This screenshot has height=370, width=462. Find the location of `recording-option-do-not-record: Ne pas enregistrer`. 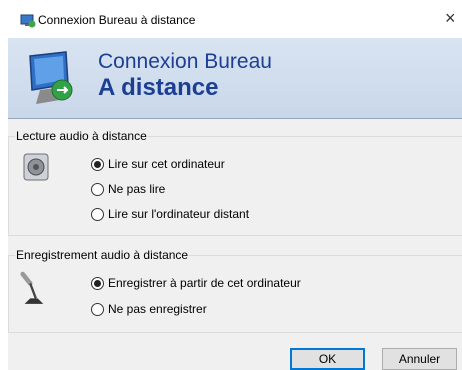

recording-option-do-not-record: Ne pas enregistrer is located at coordinates (149, 309).